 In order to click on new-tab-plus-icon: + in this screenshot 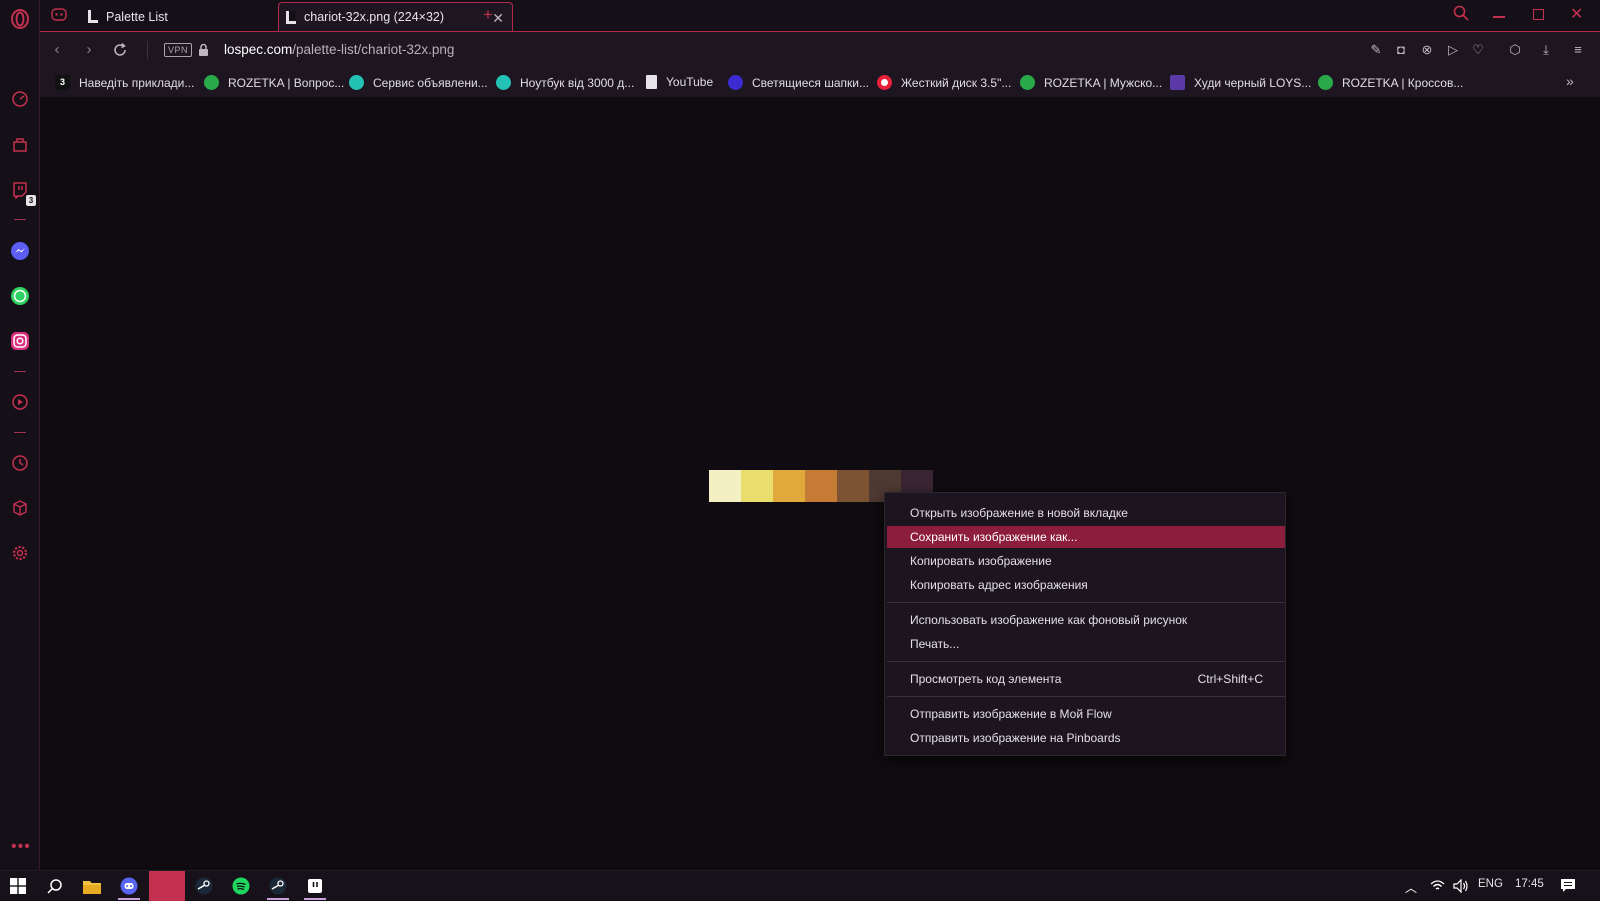, I will do `click(488, 15)`.